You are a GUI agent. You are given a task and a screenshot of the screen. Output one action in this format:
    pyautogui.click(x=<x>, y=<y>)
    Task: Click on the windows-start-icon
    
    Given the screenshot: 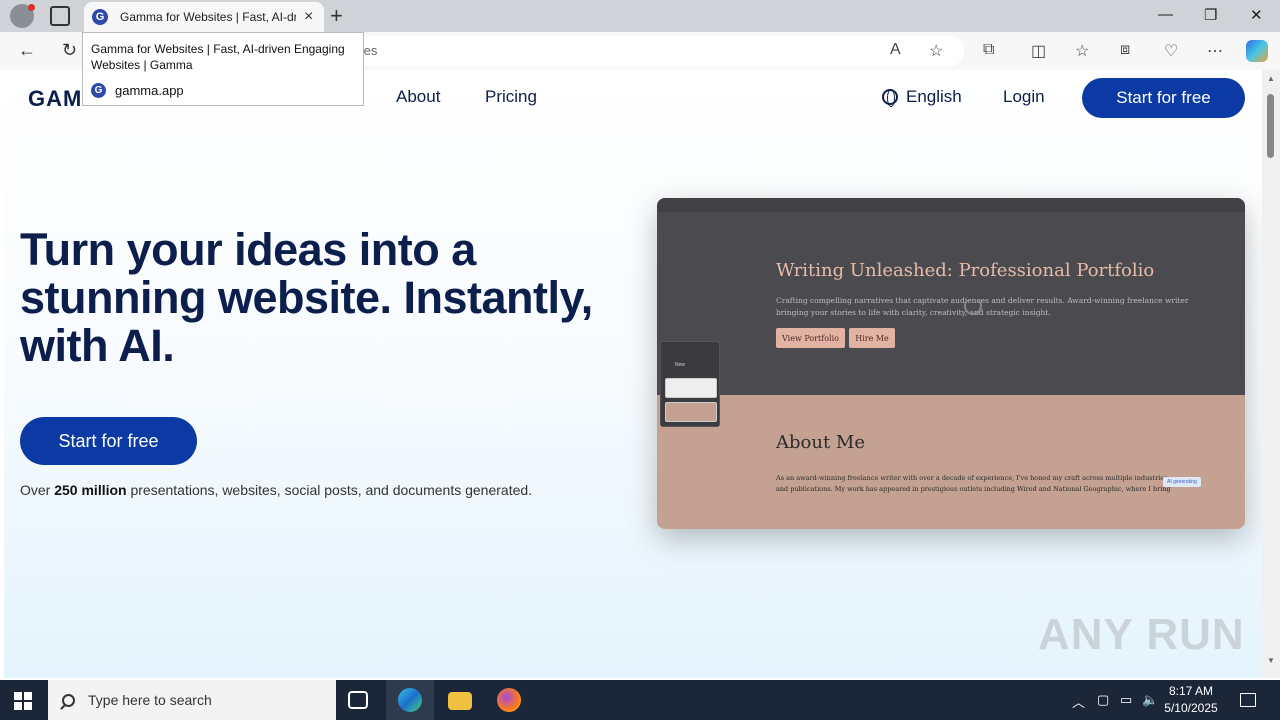 What is the action you would take?
    pyautogui.click(x=23, y=701)
    